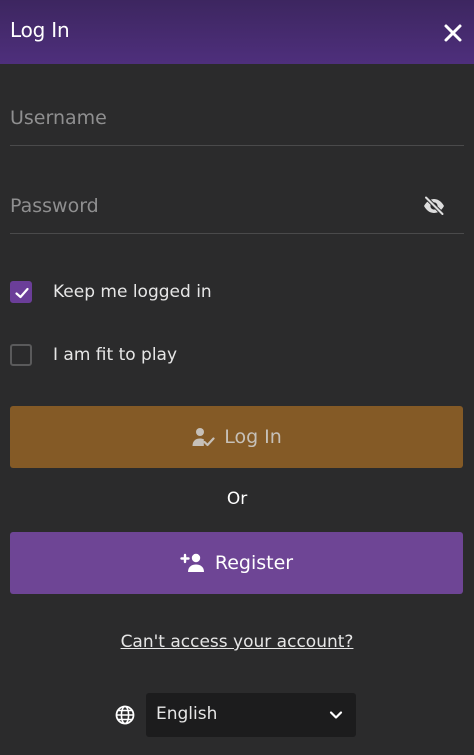  Describe the element at coordinates (21, 355) in the screenshot. I see `fit-to-play-checkbox` at that location.